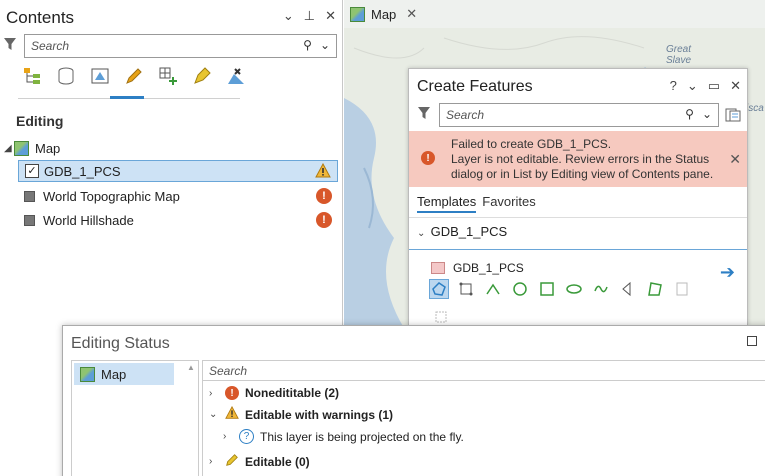 This screenshot has height=476, width=765. What do you see at coordinates (32, 171) in the screenshot?
I see `layer-visibility-checkbox: ✓` at bounding box center [32, 171].